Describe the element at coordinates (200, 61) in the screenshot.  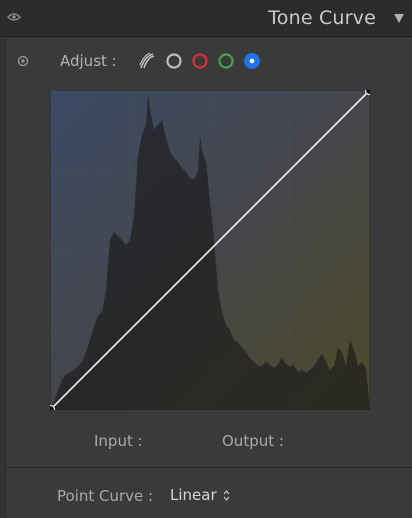
I see `red-channel-icon` at that location.